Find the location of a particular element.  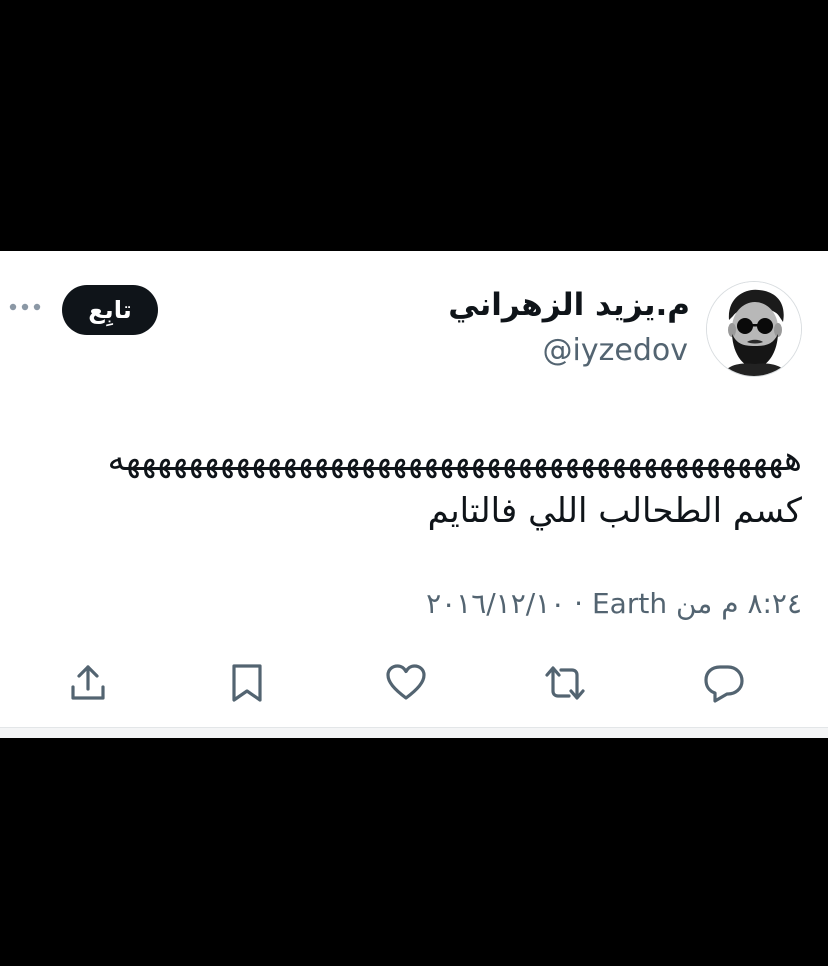

action-bar is located at coordinates (414, 686).